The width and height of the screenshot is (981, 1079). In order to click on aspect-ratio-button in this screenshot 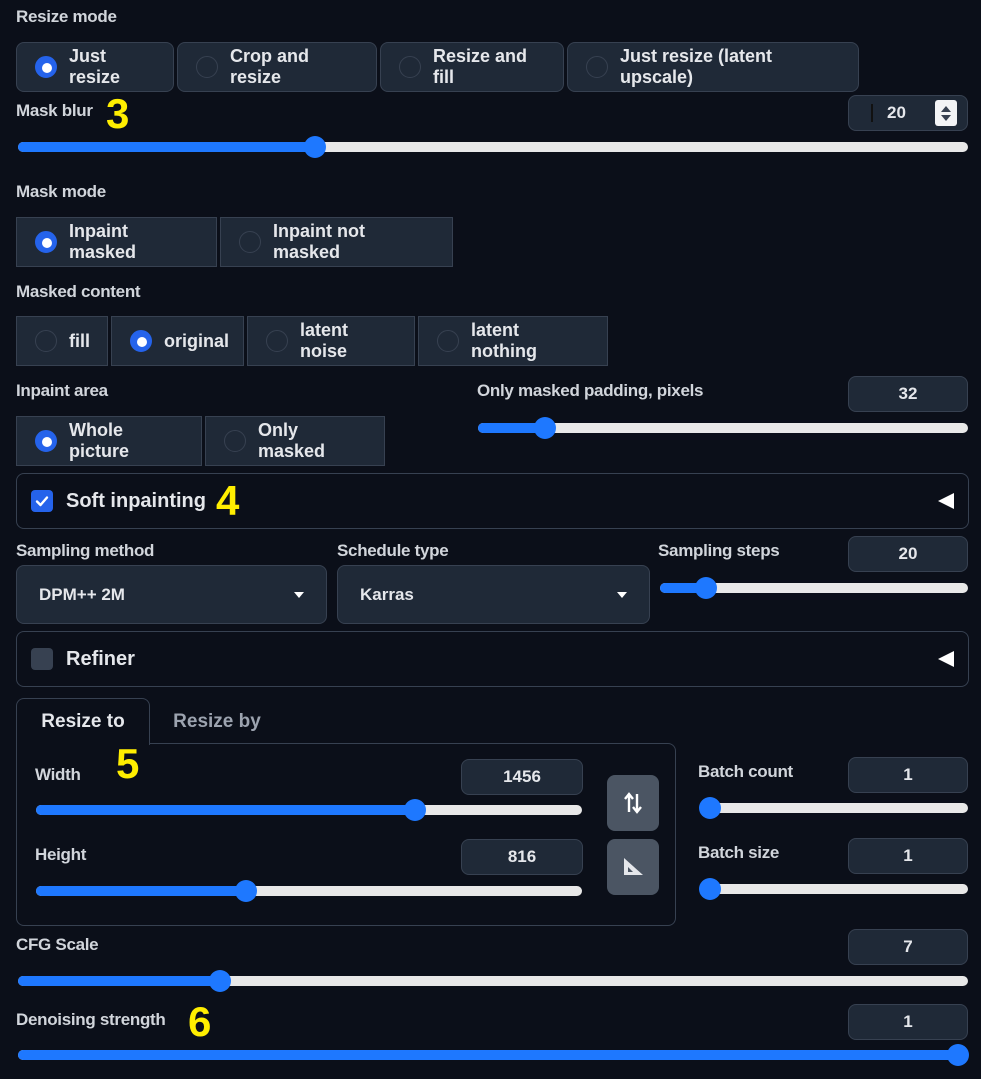, I will do `click(633, 867)`.